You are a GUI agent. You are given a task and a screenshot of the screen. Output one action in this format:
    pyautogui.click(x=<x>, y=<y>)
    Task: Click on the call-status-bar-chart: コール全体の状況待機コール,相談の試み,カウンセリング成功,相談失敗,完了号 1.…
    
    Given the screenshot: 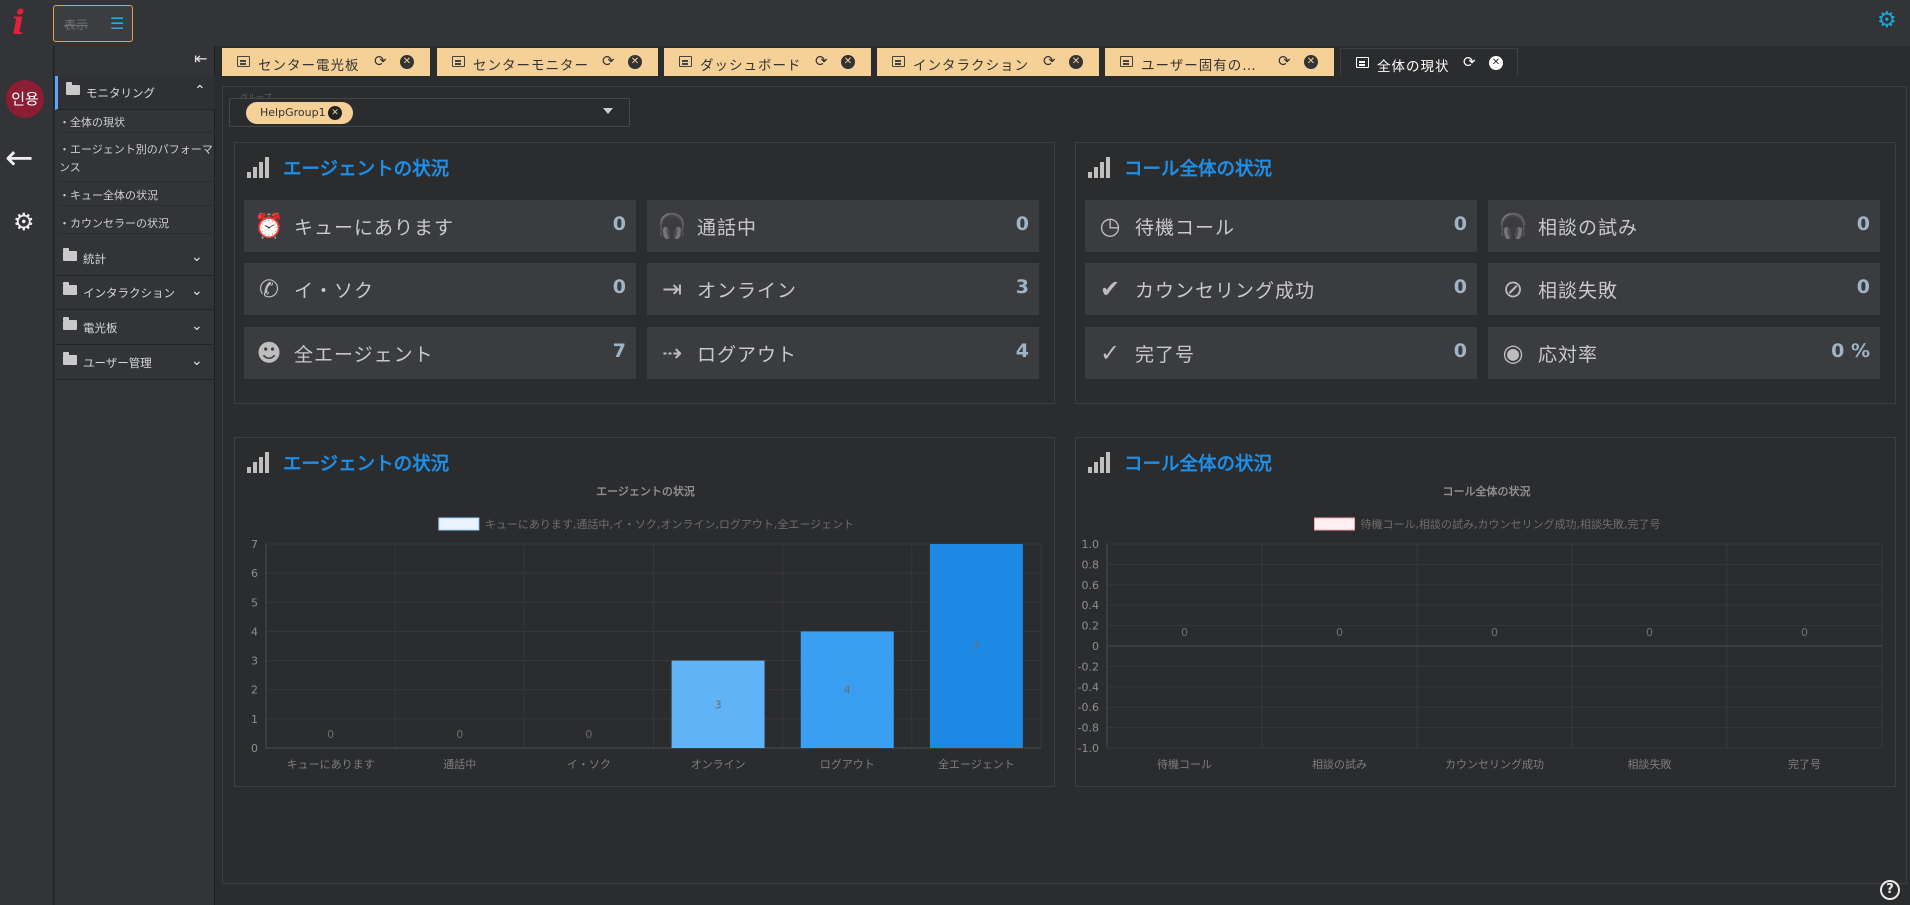 What is the action you would take?
    pyautogui.click(x=1480, y=627)
    